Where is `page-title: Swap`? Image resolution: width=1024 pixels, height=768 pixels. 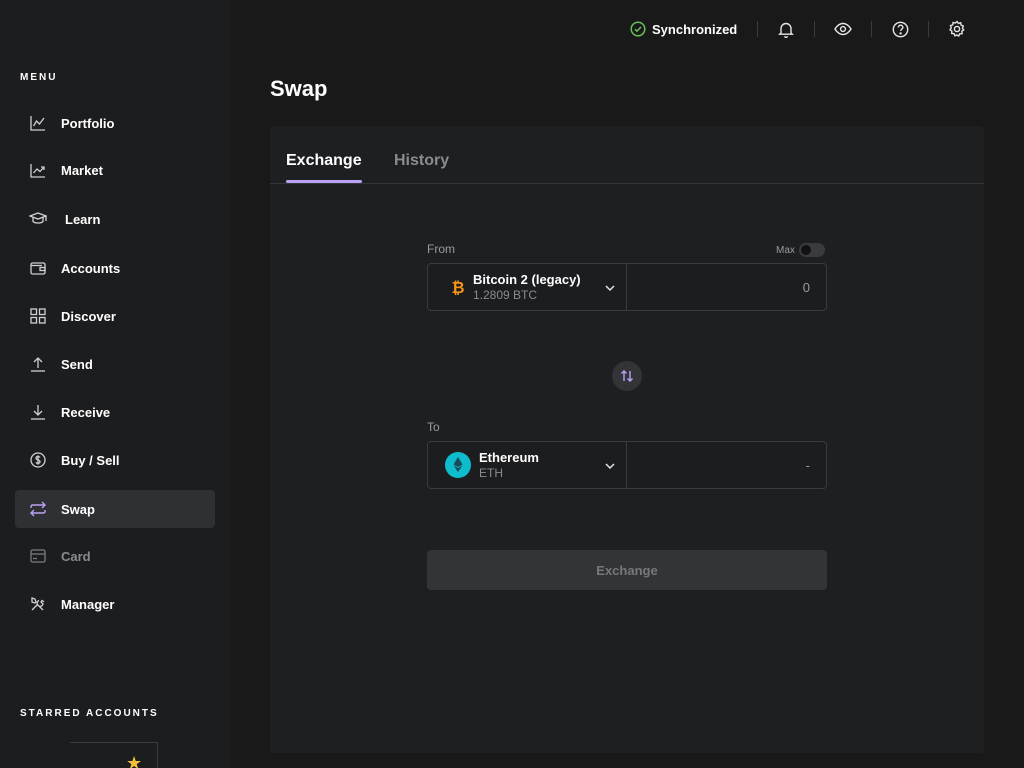 page-title: Swap is located at coordinates (299, 88).